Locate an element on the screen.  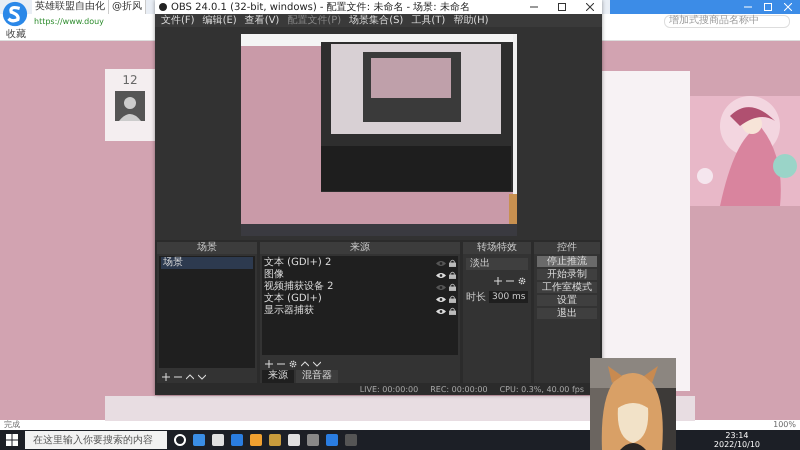
control-button: 停止推流 is located at coordinates (567, 261).